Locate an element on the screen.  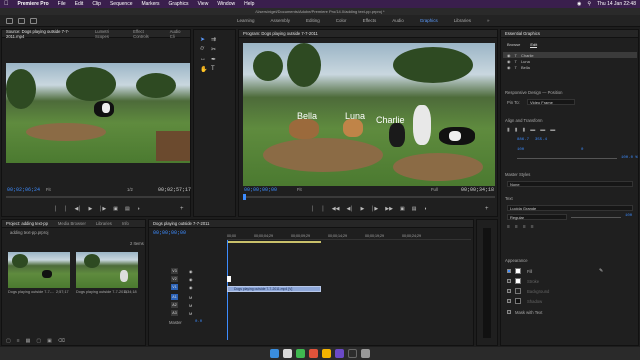
terminal-icon is located at coordinates (352, 353).